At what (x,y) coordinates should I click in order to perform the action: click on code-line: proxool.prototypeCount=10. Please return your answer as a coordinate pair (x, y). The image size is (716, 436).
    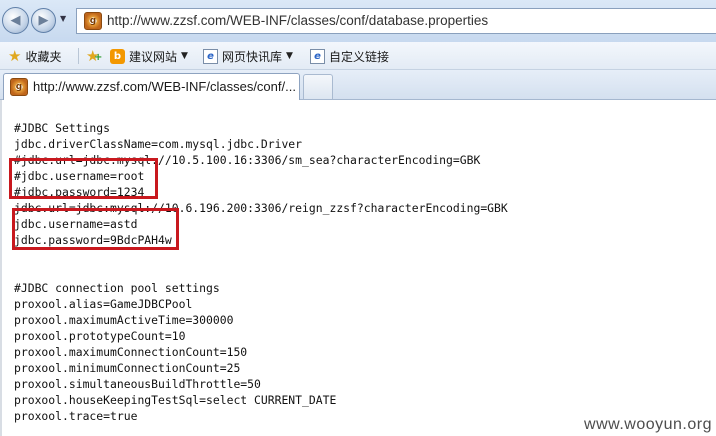
    Looking at the image, I should click on (100, 336).